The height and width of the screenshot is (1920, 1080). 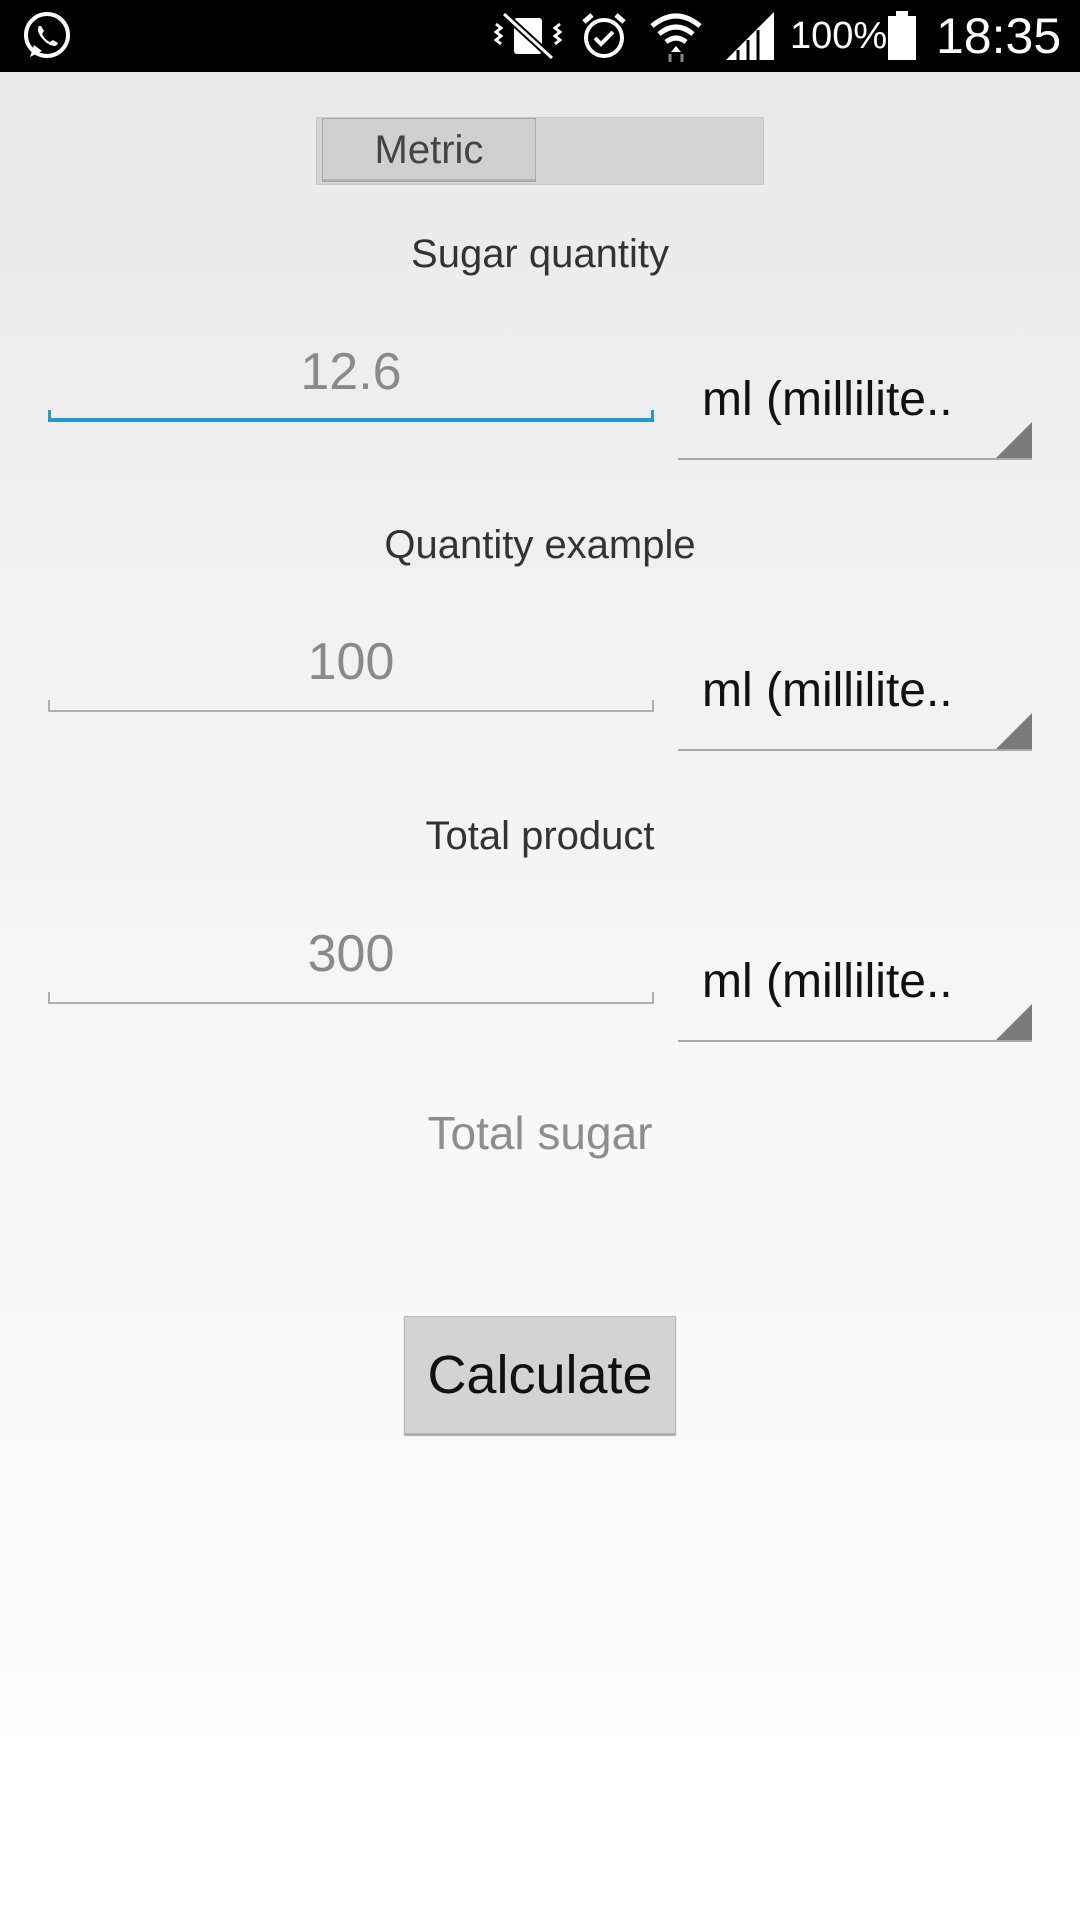 What do you see at coordinates (827, 981) in the screenshot?
I see `total-product-unit: ml (millilite..` at bounding box center [827, 981].